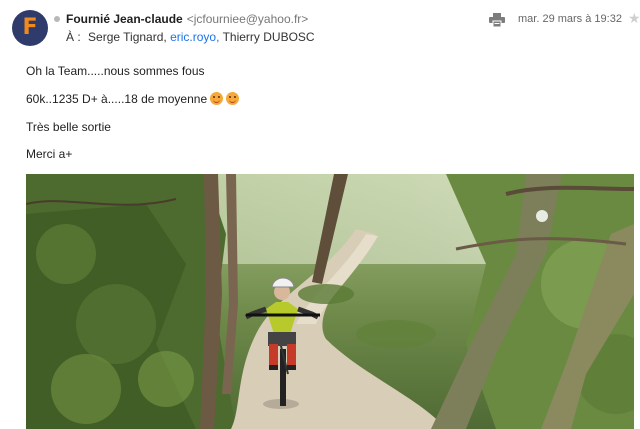 This screenshot has width=640, height=429. What do you see at coordinates (194, 37) in the screenshot?
I see `recipient-eric-royo: eric.royo,` at bounding box center [194, 37].